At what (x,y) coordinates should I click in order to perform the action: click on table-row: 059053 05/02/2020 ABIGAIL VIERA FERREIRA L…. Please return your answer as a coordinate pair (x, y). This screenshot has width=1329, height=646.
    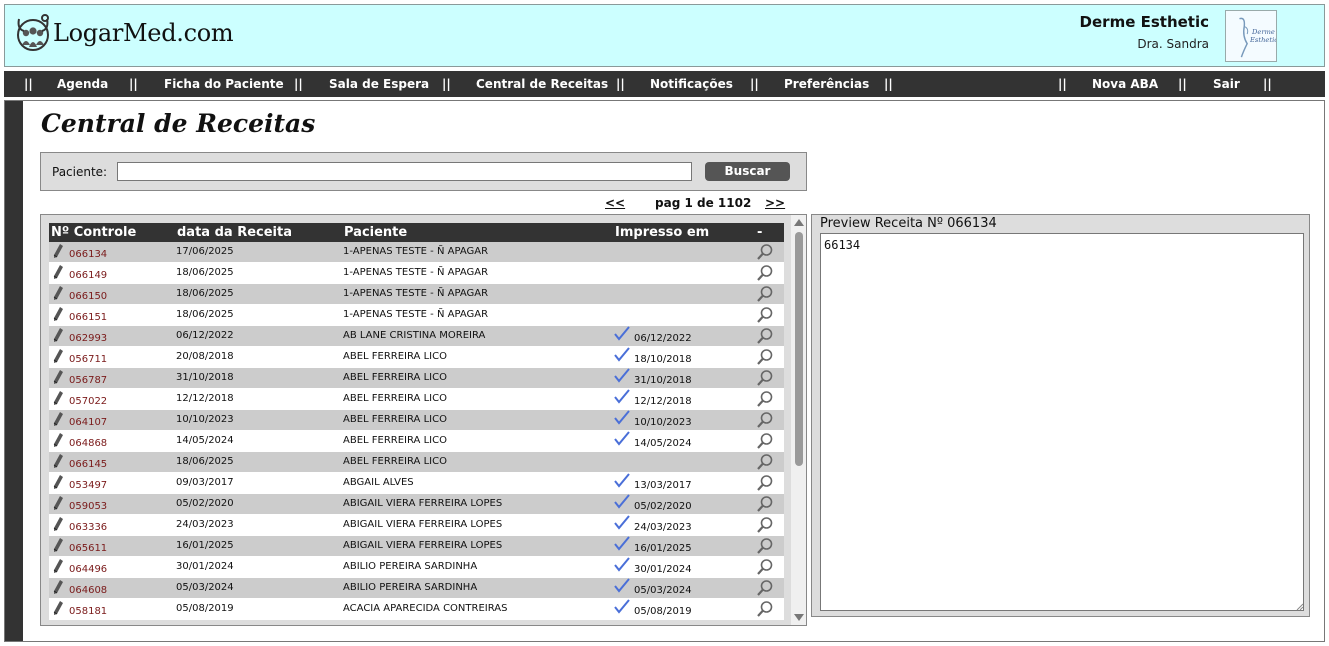
    Looking at the image, I should click on (416, 504).